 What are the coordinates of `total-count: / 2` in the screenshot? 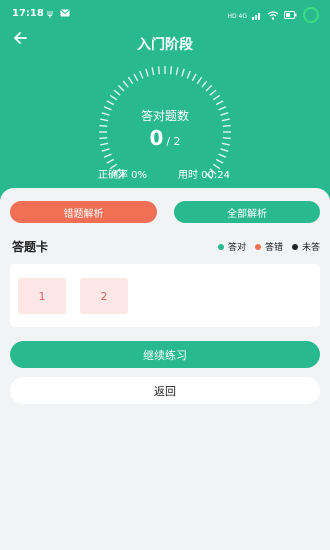 It's located at (173, 141).